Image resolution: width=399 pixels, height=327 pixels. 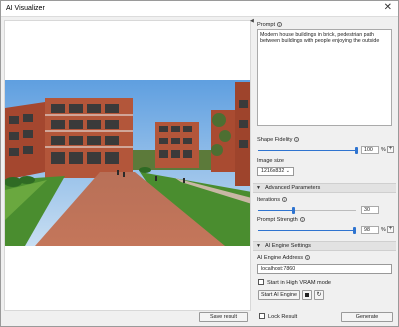 I want to click on generate-button: Generate, so click(x=367, y=317).